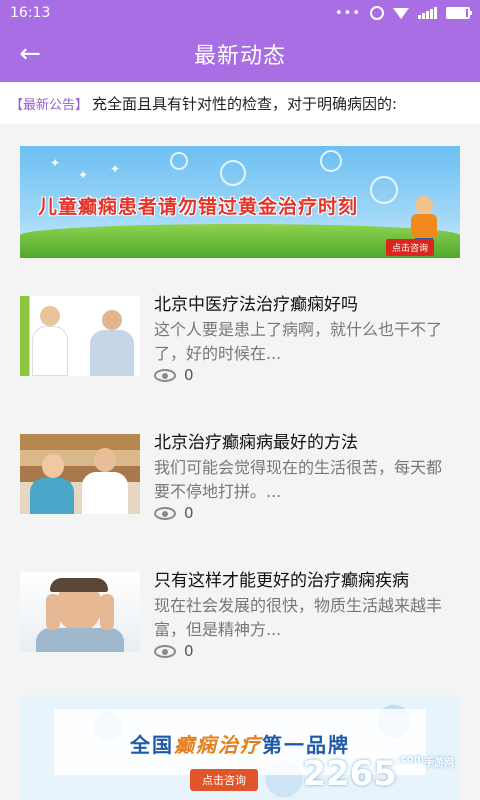  What do you see at coordinates (218, 745) in the screenshot?
I see `banner-title-part: 癫痫治疗` at bounding box center [218, 745].